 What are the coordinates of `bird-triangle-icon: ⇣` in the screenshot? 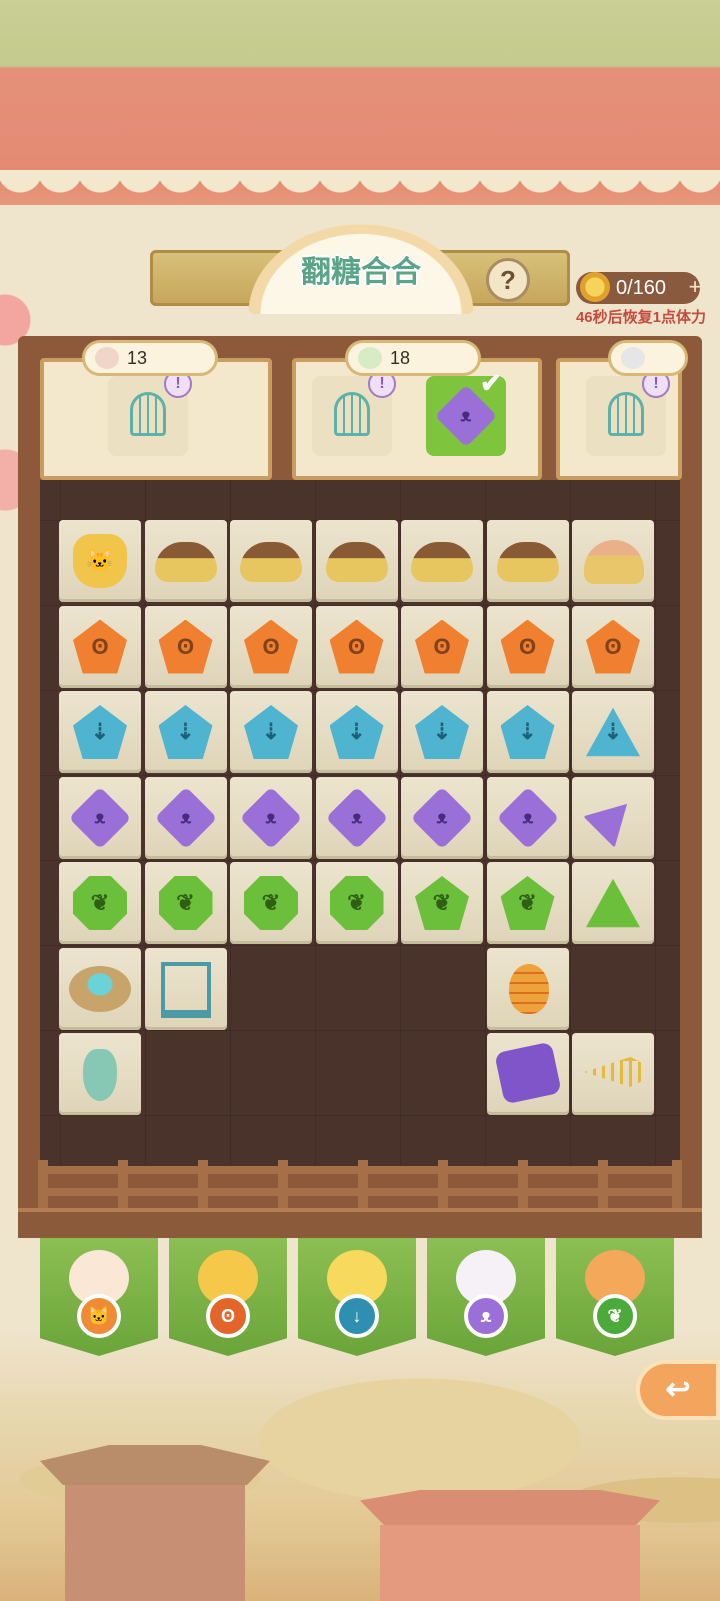 It's located at (613, 732).